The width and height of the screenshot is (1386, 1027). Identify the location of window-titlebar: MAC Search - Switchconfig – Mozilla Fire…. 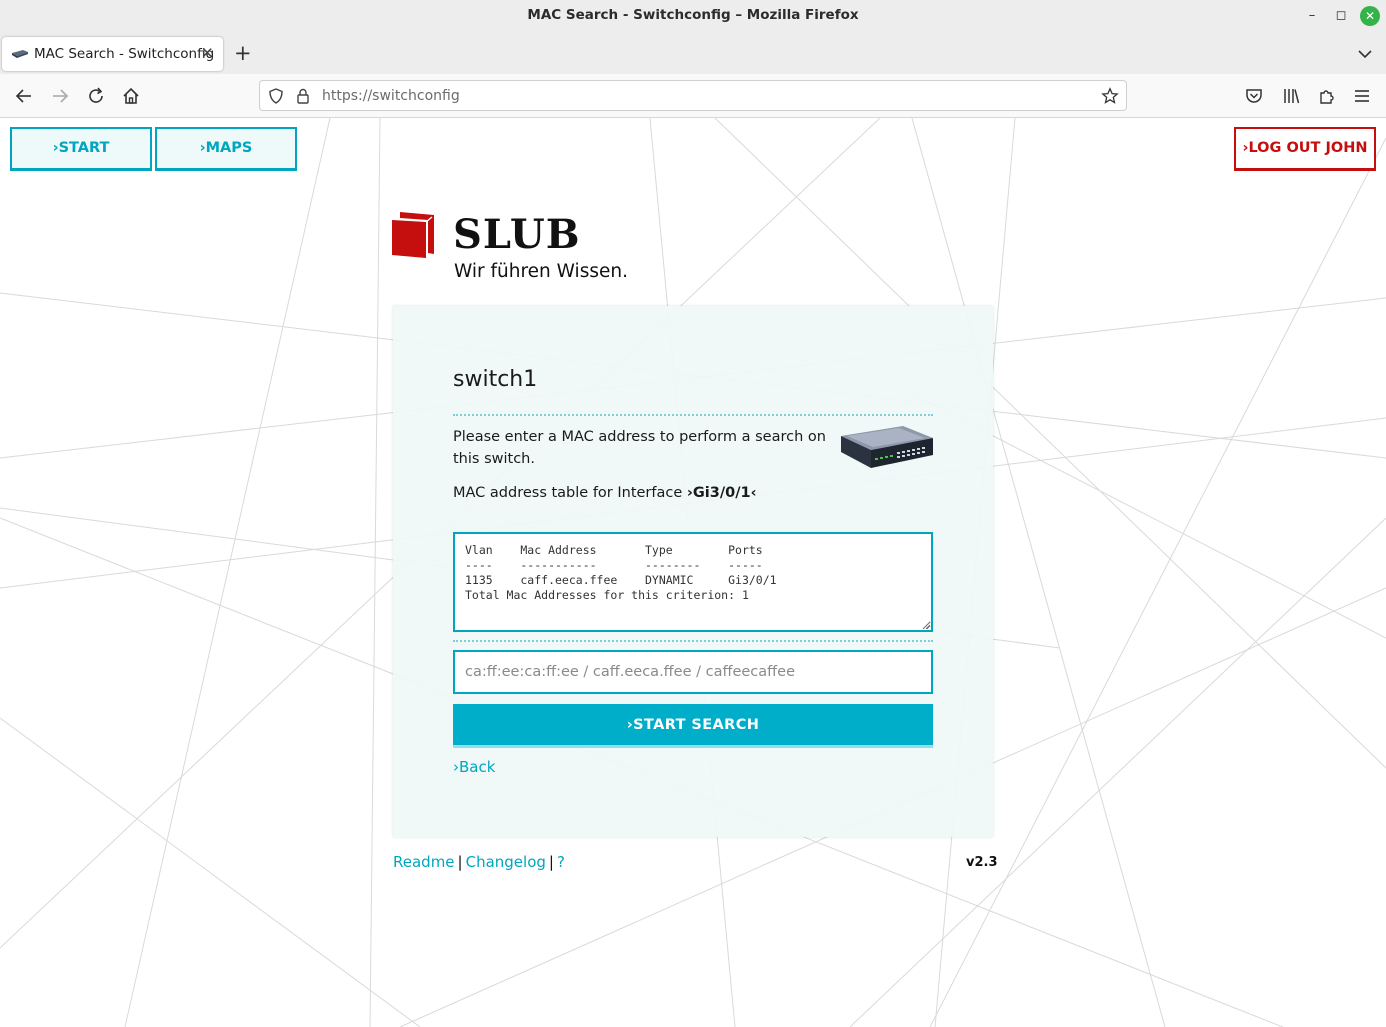
(693, 16).